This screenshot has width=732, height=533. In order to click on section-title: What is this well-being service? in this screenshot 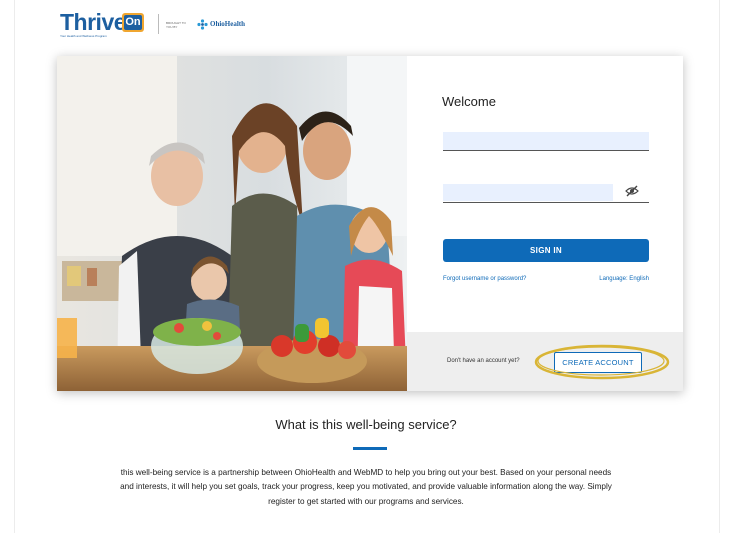, I will do `click(366, 424)`.